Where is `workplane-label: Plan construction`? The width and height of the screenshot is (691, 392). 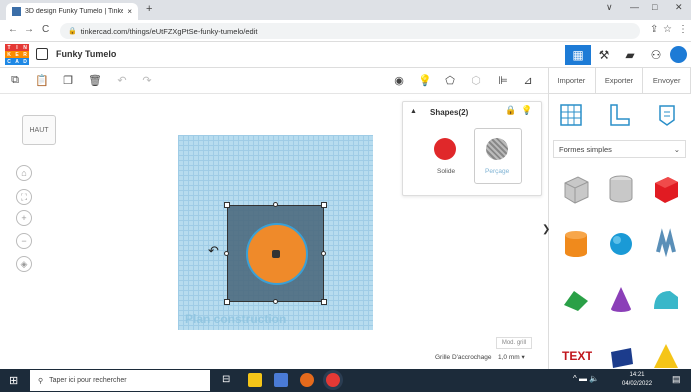
workplane-label: Plan construction is located at coordinates (236, 319).